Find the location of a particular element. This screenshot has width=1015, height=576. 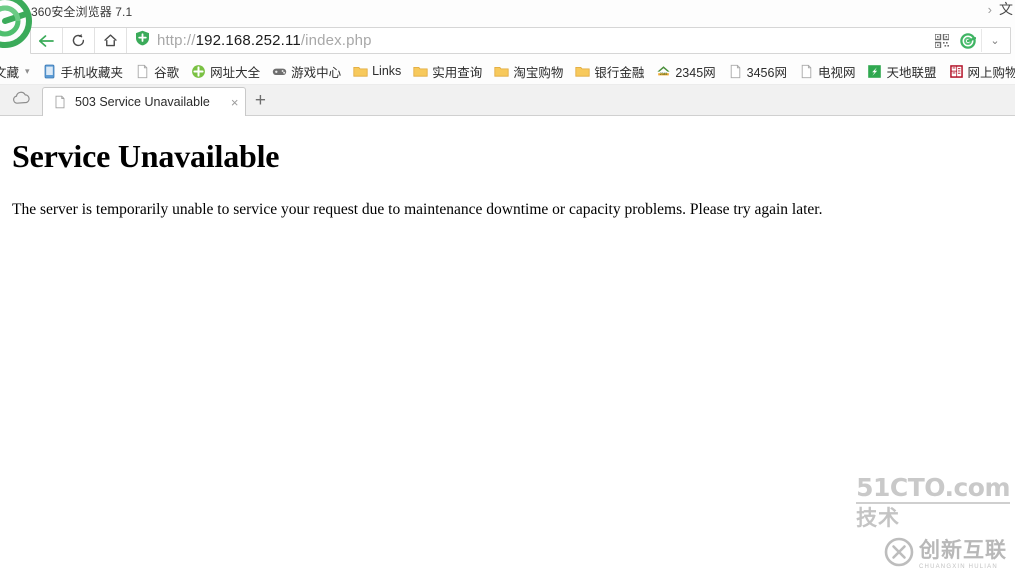

bookmark-practical-query: 实用查询 is located at coordinates (447, 71).